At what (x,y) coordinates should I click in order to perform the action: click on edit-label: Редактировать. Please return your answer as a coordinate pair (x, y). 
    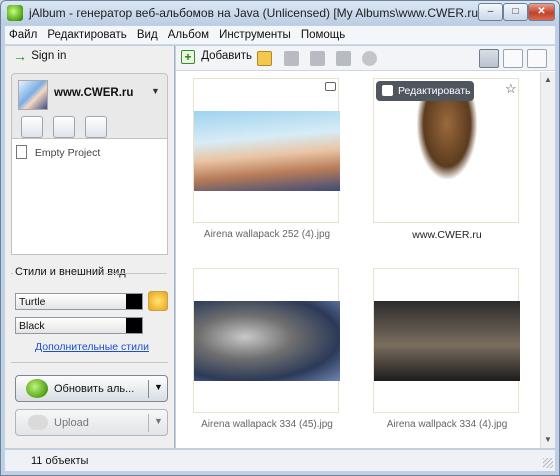
    Looking at the image, I should click on (434, 91).